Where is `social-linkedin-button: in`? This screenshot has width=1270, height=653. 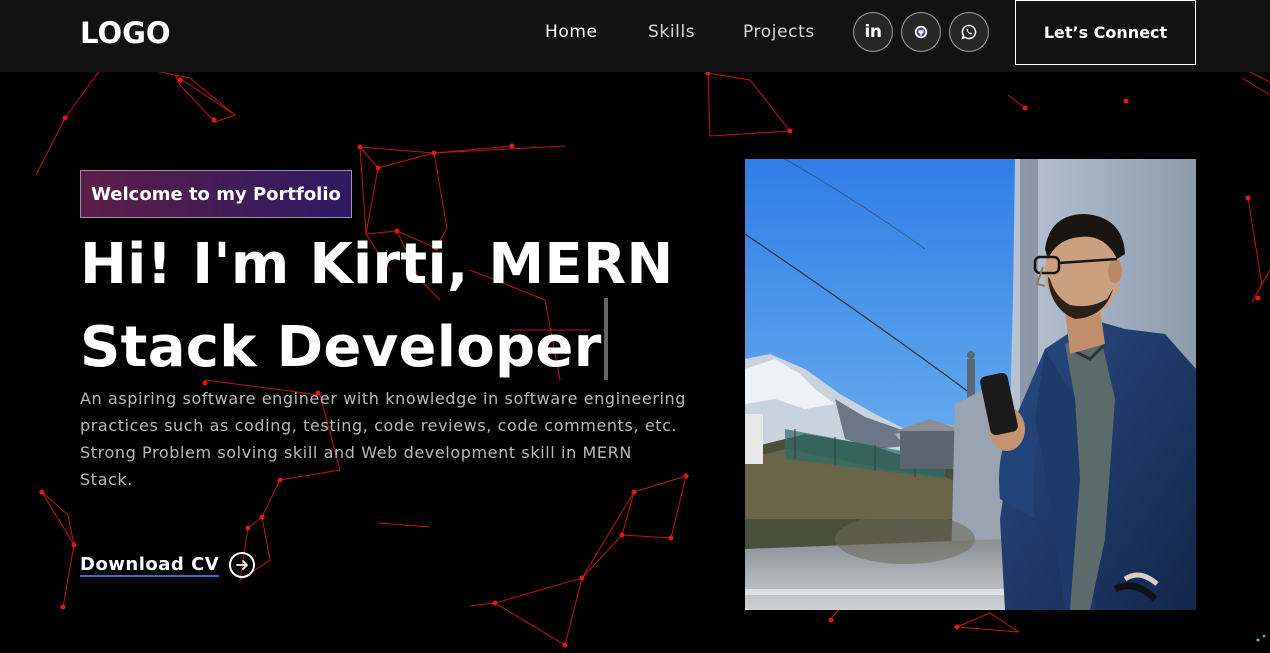 social-linkedin-button: in is located at coordinates (873, 32).